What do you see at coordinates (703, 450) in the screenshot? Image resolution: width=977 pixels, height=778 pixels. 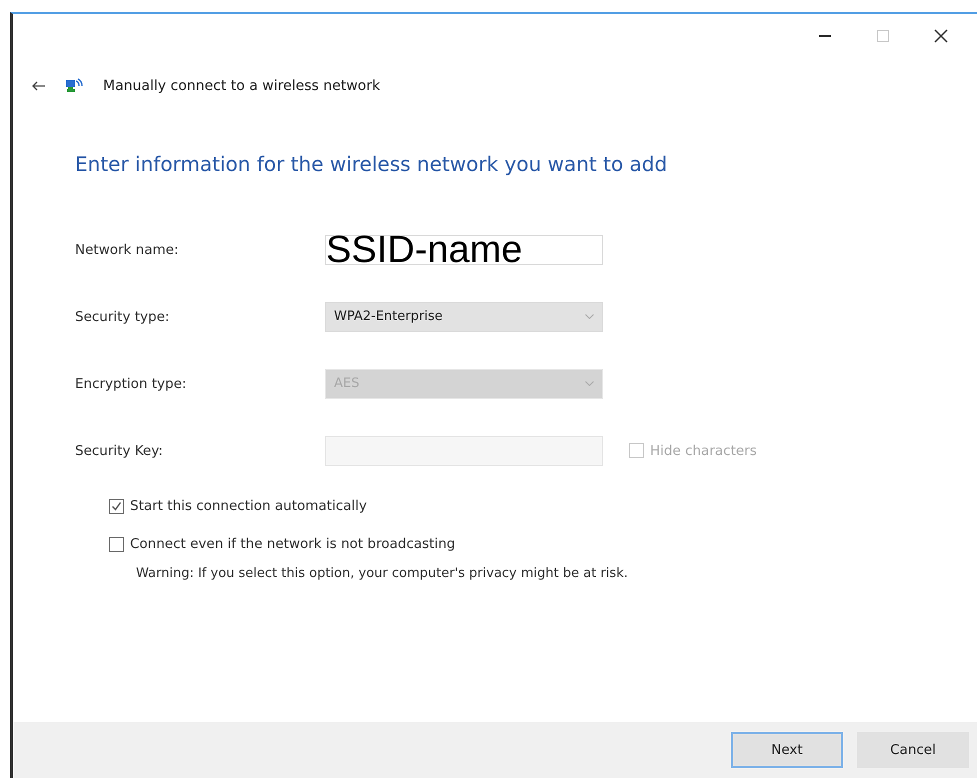 I see `checkbox-label: Hide characters` at bounding box center [703, 450].